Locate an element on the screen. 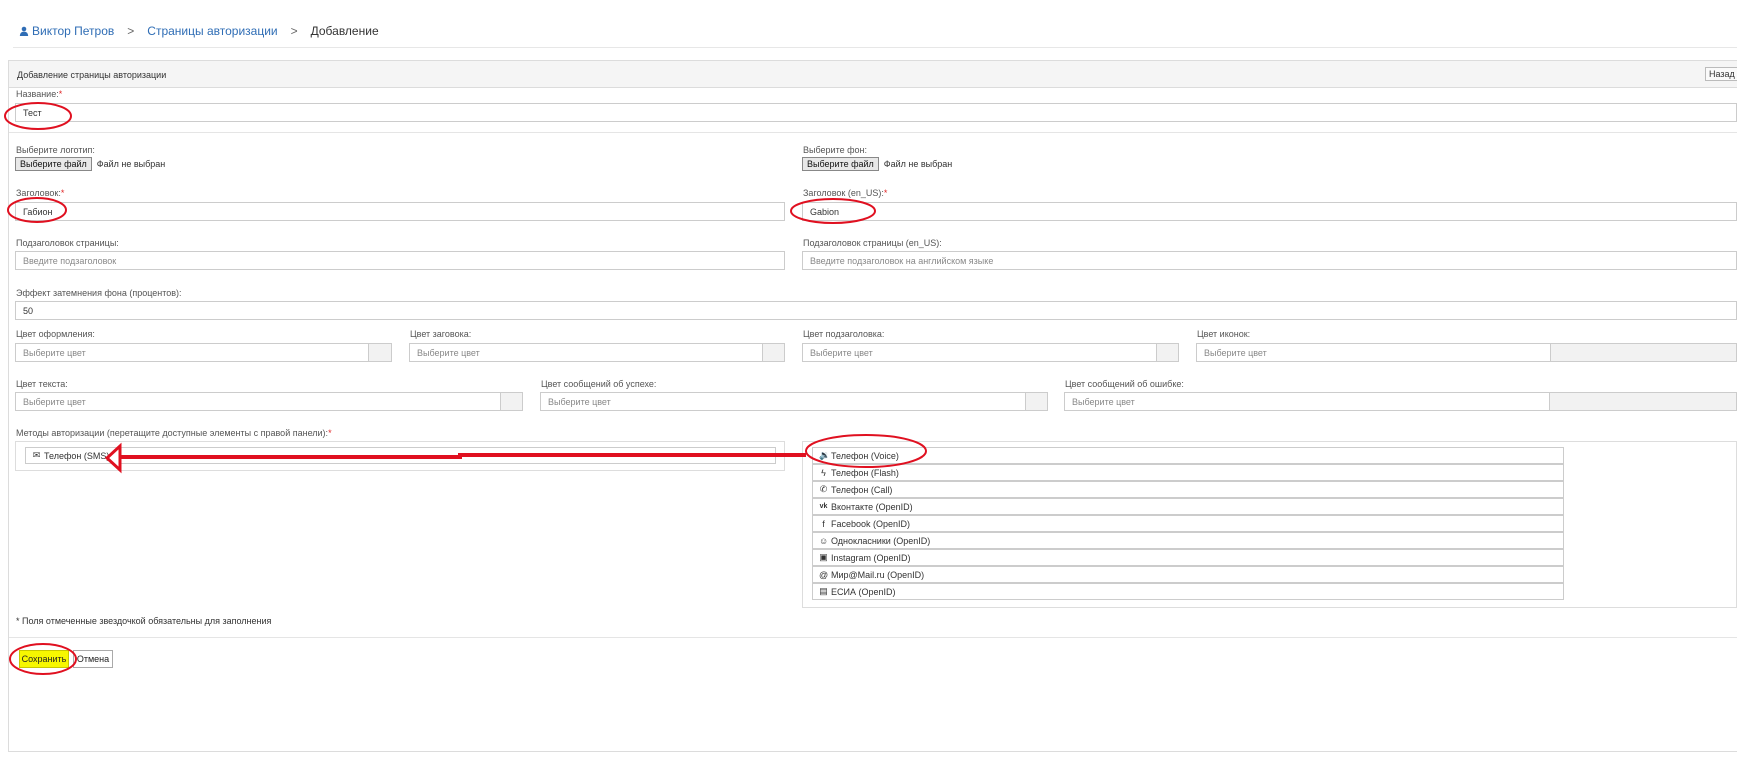 The image size is (1737, 759). color-text-picker-button is located at coordinates (511, 401).